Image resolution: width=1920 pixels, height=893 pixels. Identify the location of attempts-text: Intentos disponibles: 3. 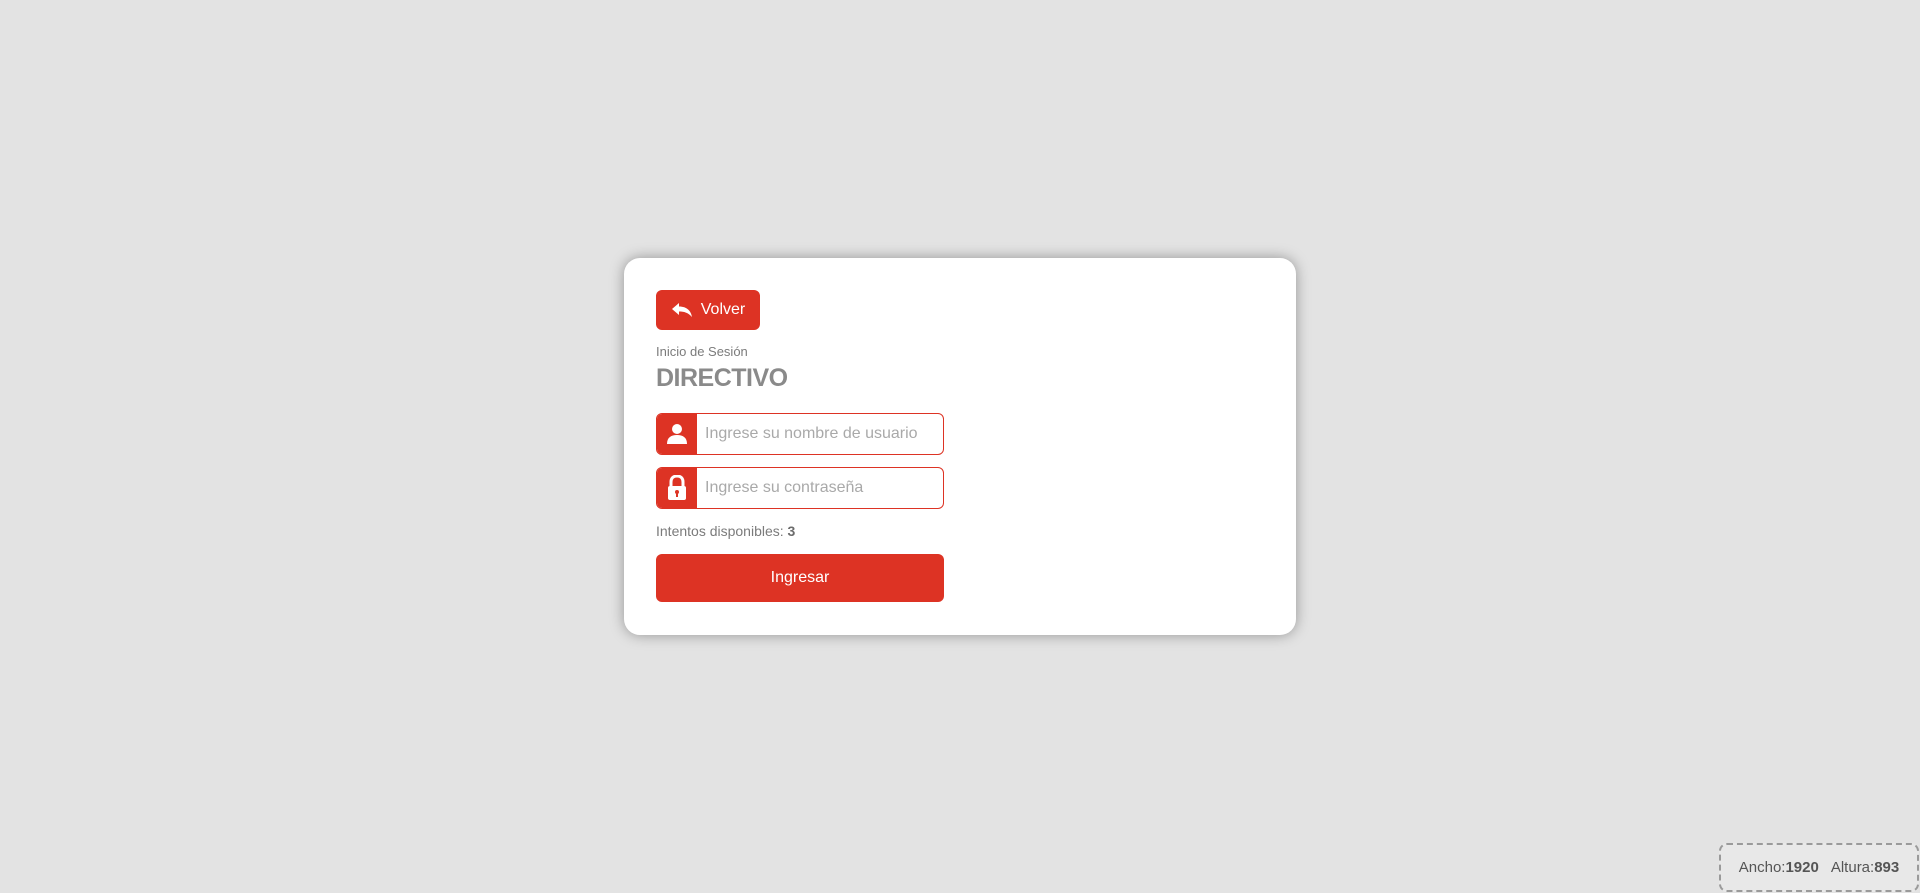
(725, 531).